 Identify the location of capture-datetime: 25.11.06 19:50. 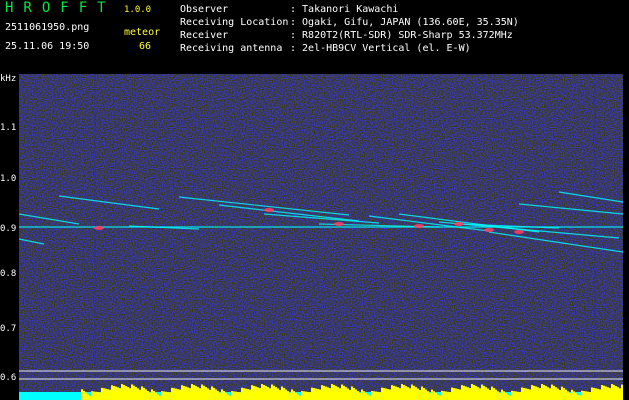
(47, 46).